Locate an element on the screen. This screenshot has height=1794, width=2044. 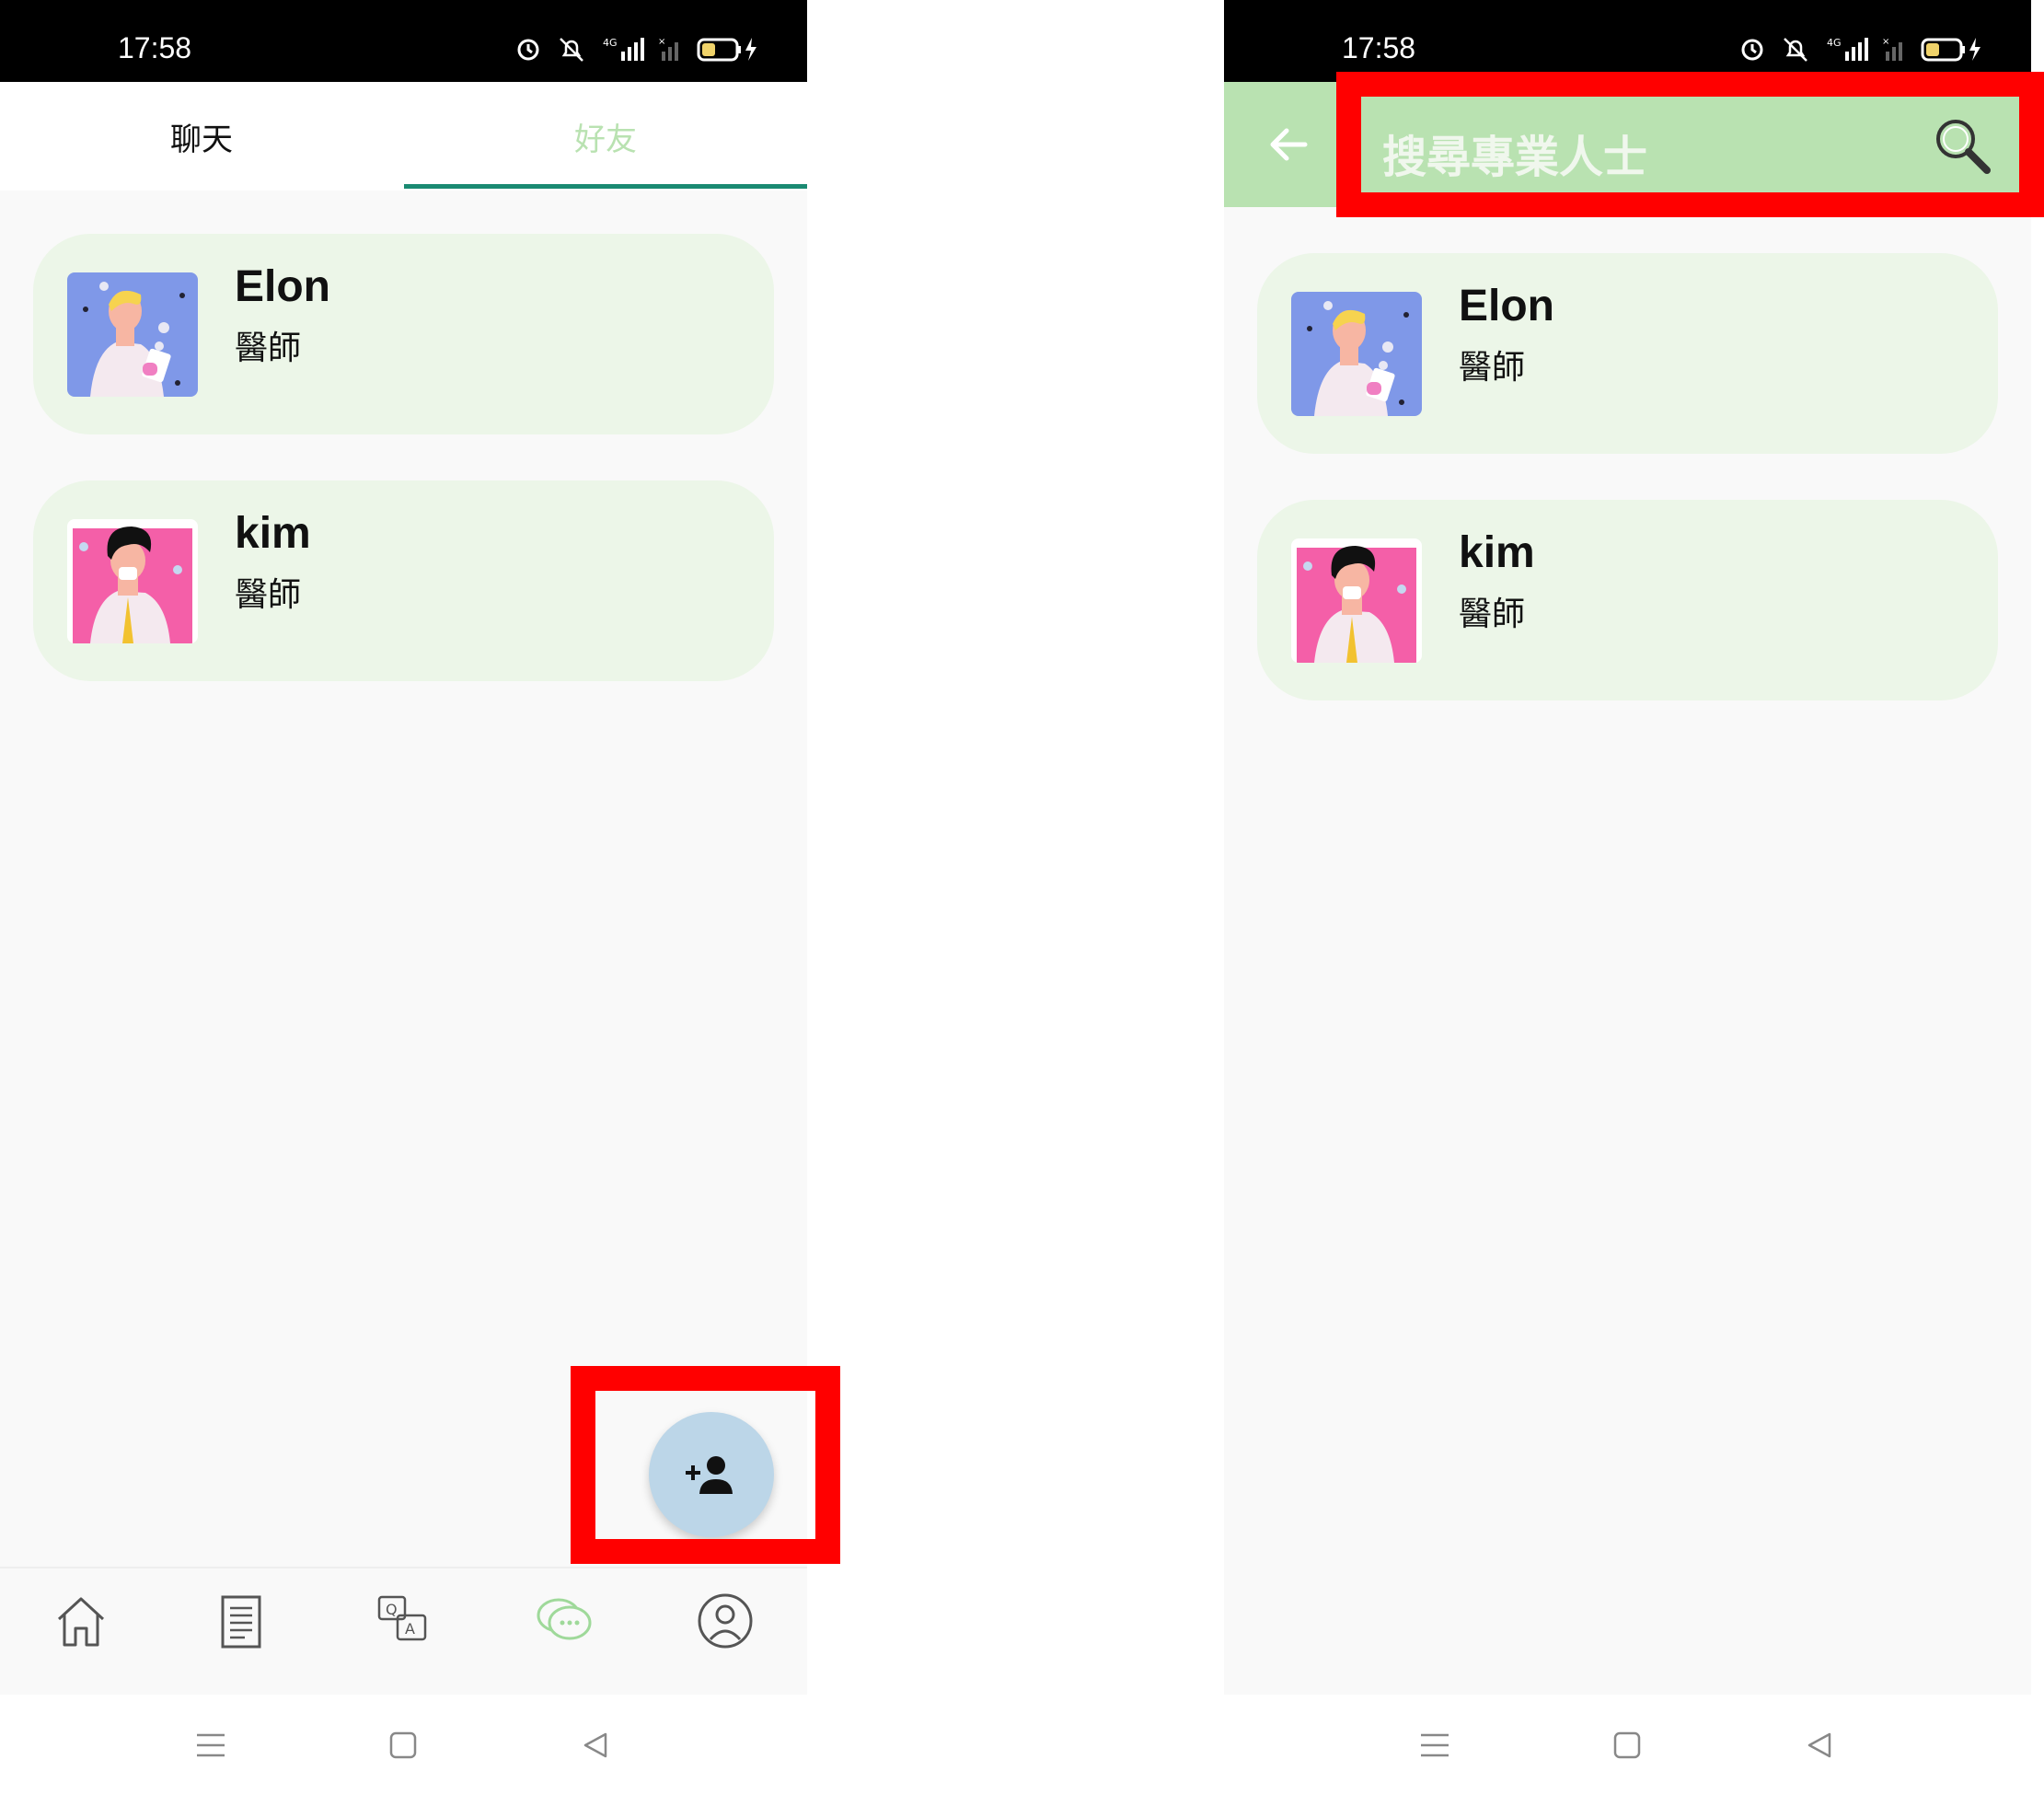
nav-records is located at coordinates (241, 1621).